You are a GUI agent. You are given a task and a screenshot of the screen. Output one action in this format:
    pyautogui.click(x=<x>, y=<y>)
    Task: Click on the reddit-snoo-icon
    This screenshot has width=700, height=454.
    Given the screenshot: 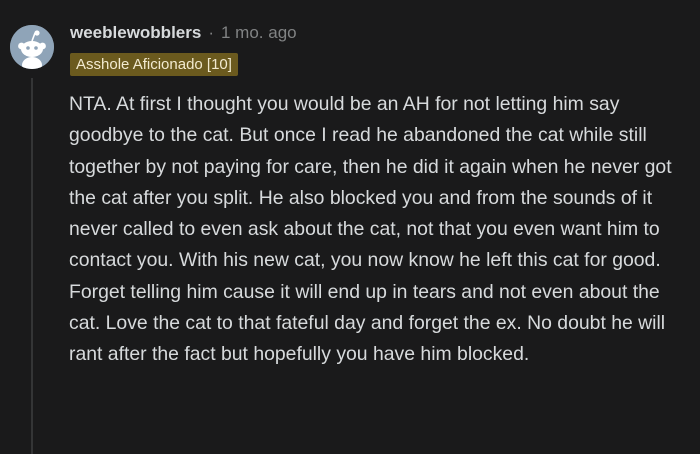 What is the action you would take?
    pyautogui.click(x=32, y=47)
    